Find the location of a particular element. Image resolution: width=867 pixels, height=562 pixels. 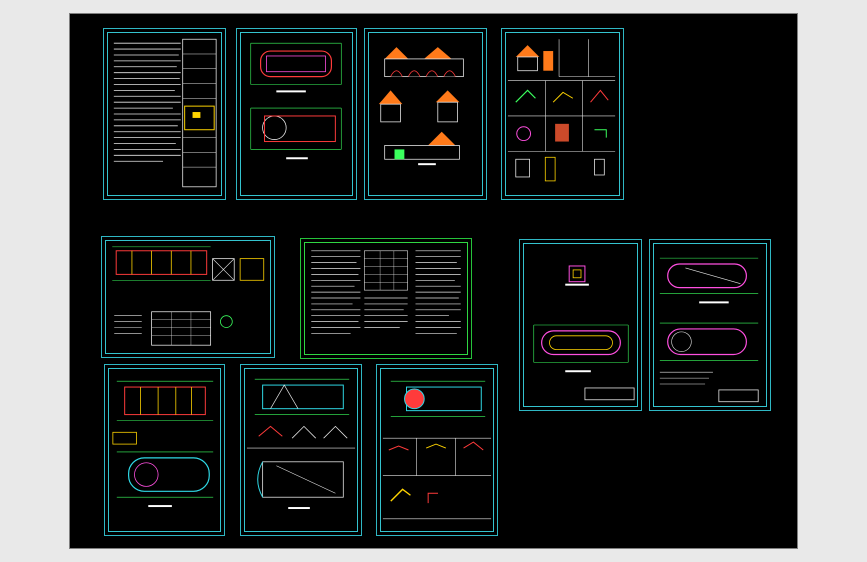

drawing-sheet-detail-grid is located at coordinates (437, 450).